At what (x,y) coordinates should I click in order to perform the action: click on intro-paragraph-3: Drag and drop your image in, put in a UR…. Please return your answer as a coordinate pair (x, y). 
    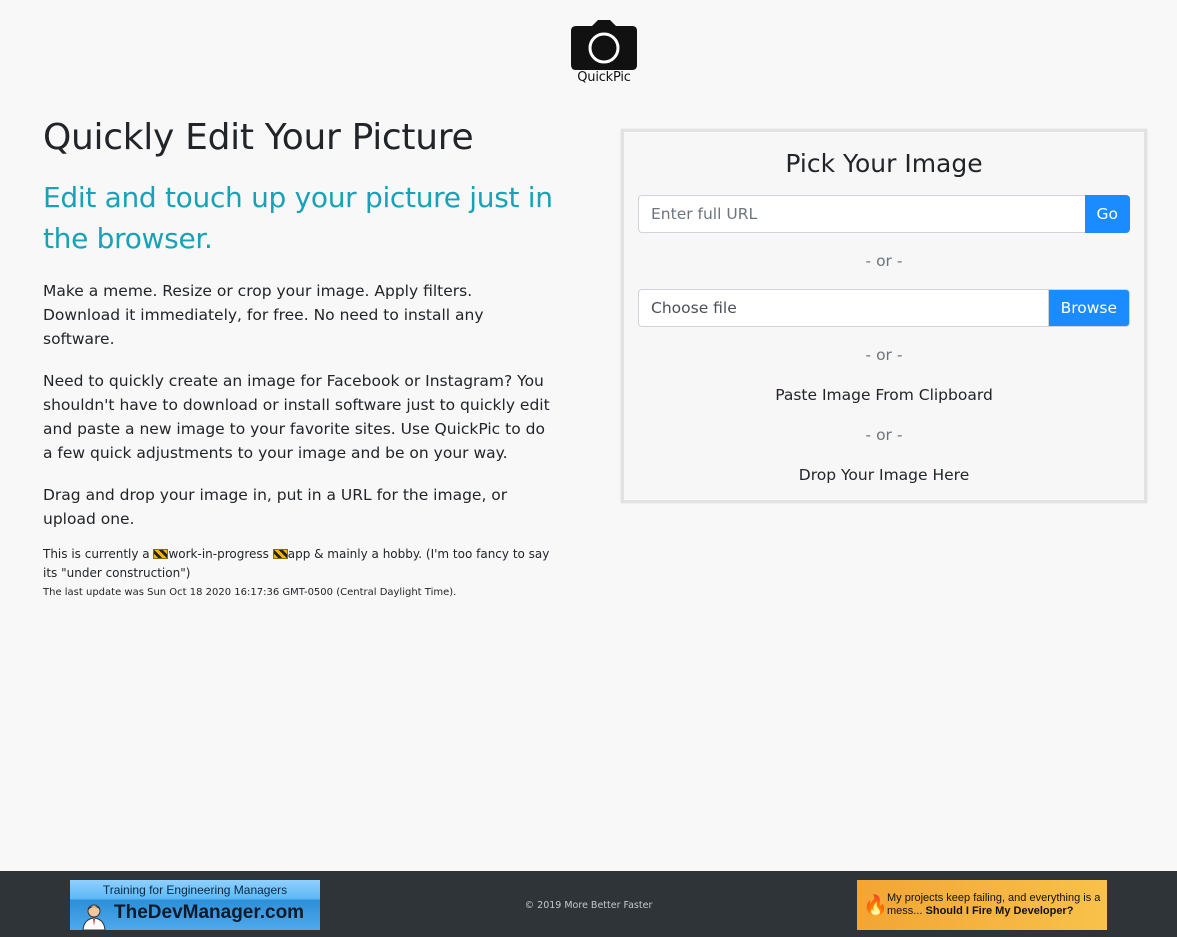
    Looking at the image, I should click on (275, 507).